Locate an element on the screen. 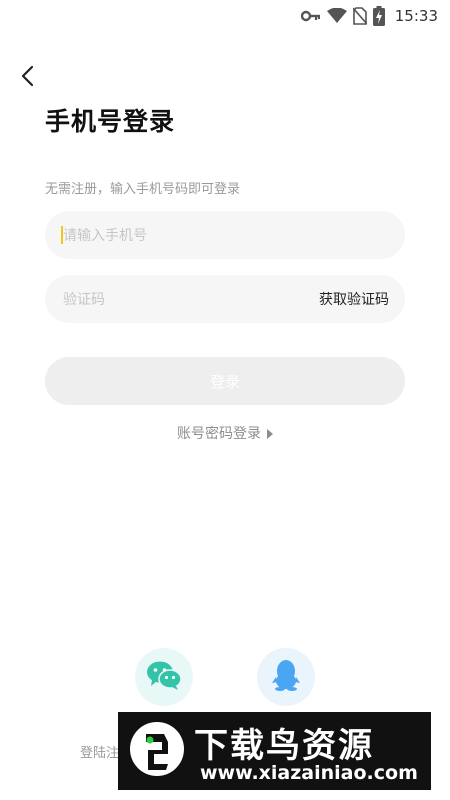 The width and height of the screenshot is (450, 800). login-button: 登录 is located at coordinates (225, 381).